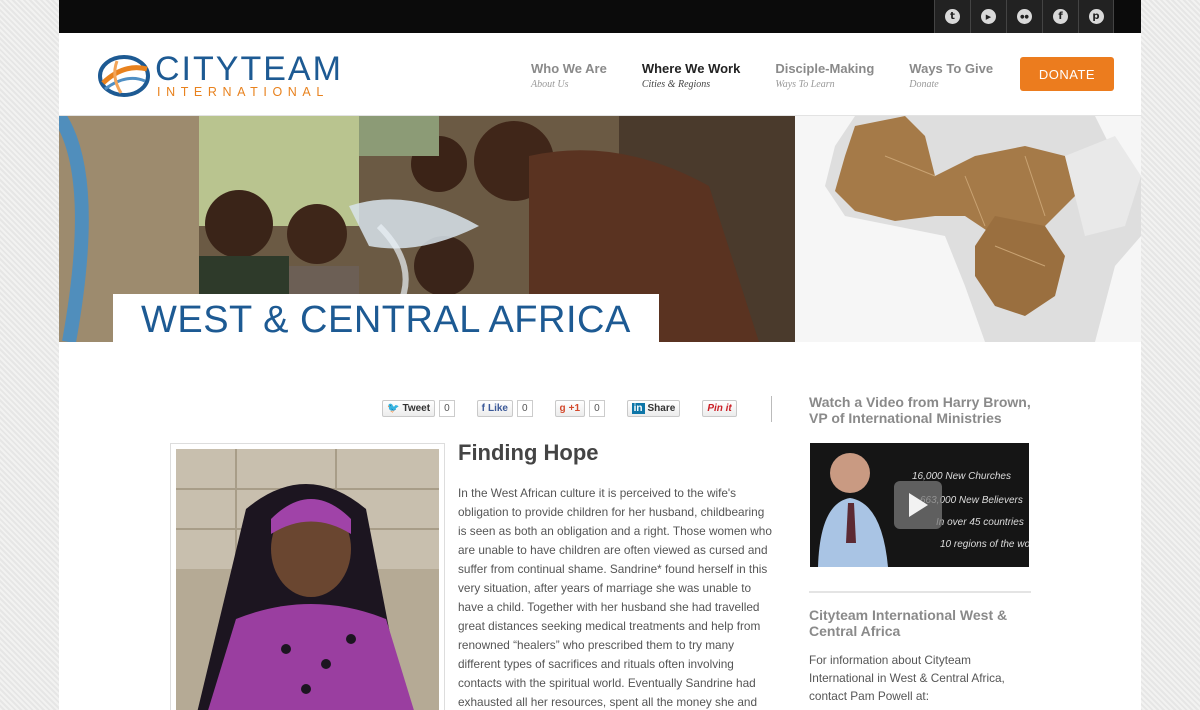 The width and height of the screenshot is (1200, 710). Describe the element at coordinates (771, 409) in the screenshot. I see `vertical-divider` at that location.